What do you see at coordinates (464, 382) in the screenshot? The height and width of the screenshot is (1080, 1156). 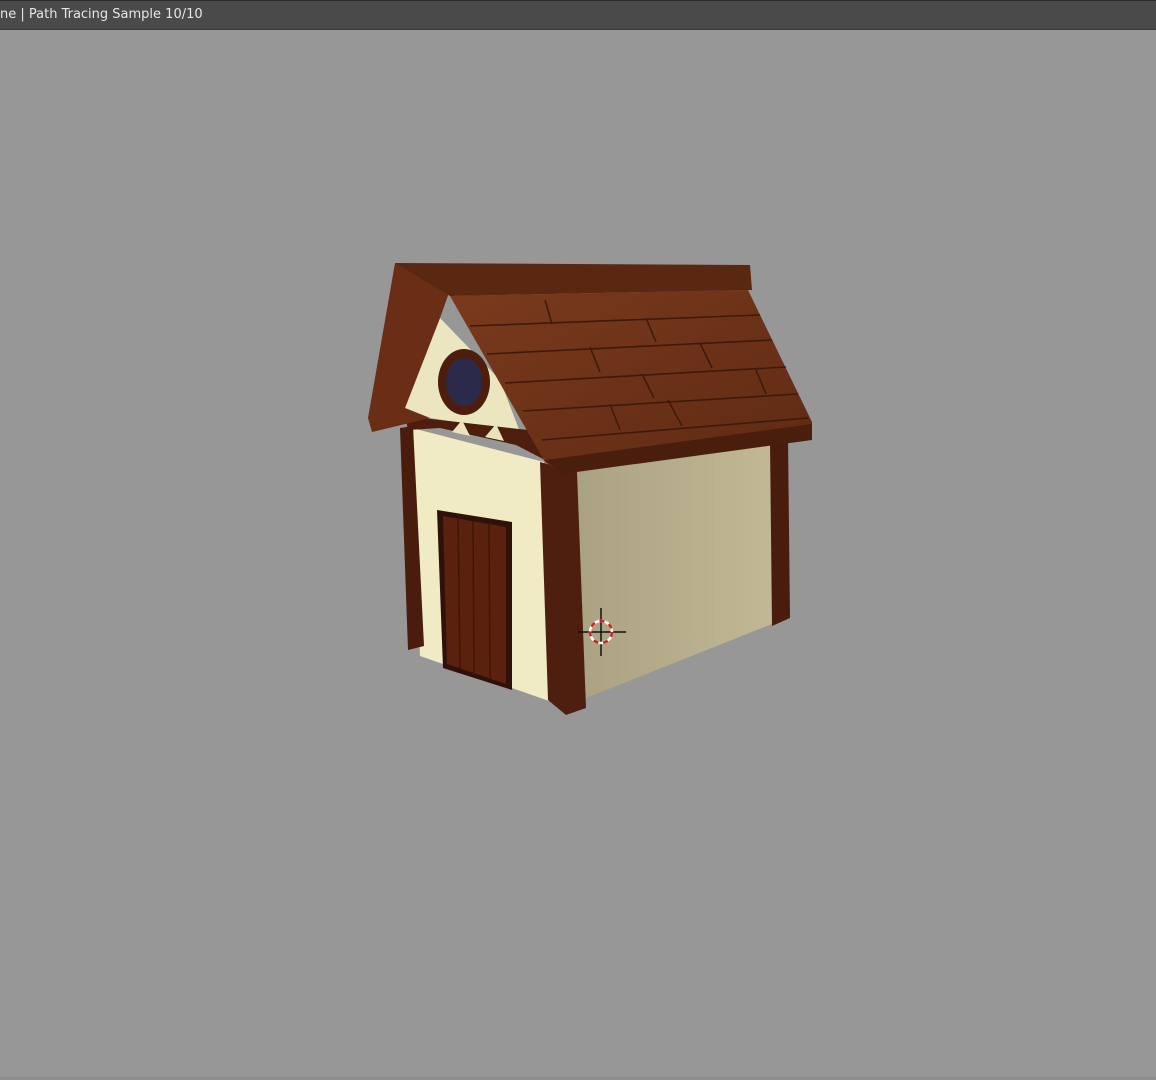 I see `round-window-glass` at bounding box center [464, 382].